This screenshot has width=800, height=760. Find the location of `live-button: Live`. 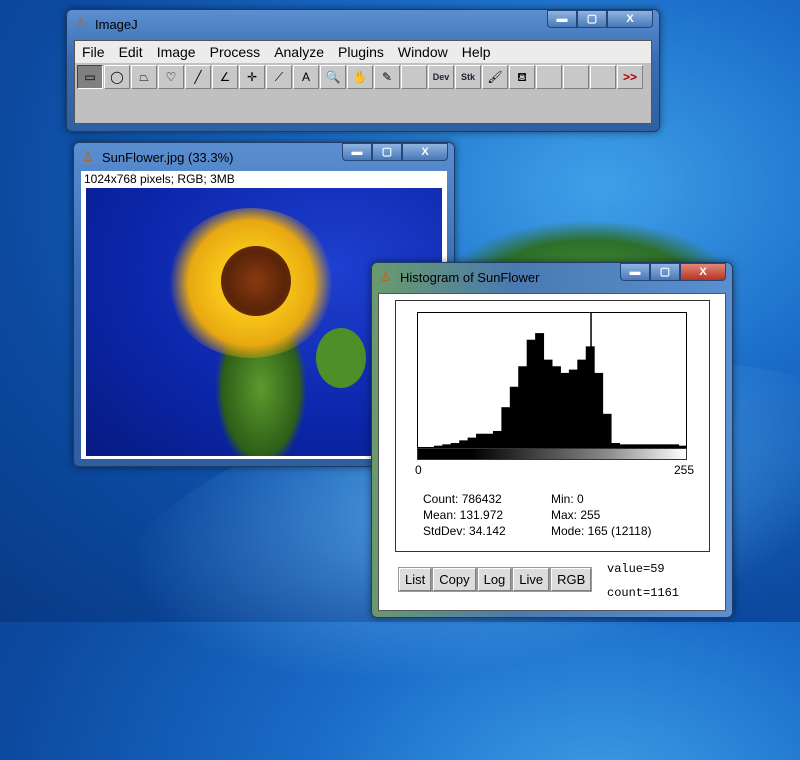

live-button: Live is located at coordinates (531, 579).